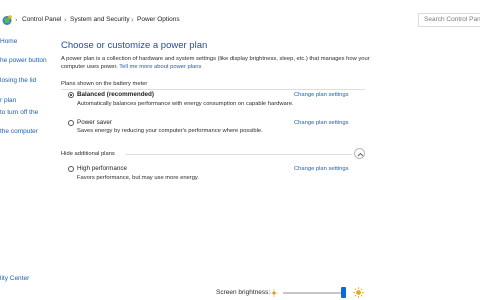  Describe the element at coordinates (71, 169) in the screenshot. I see `radio-high-performance` at that location.